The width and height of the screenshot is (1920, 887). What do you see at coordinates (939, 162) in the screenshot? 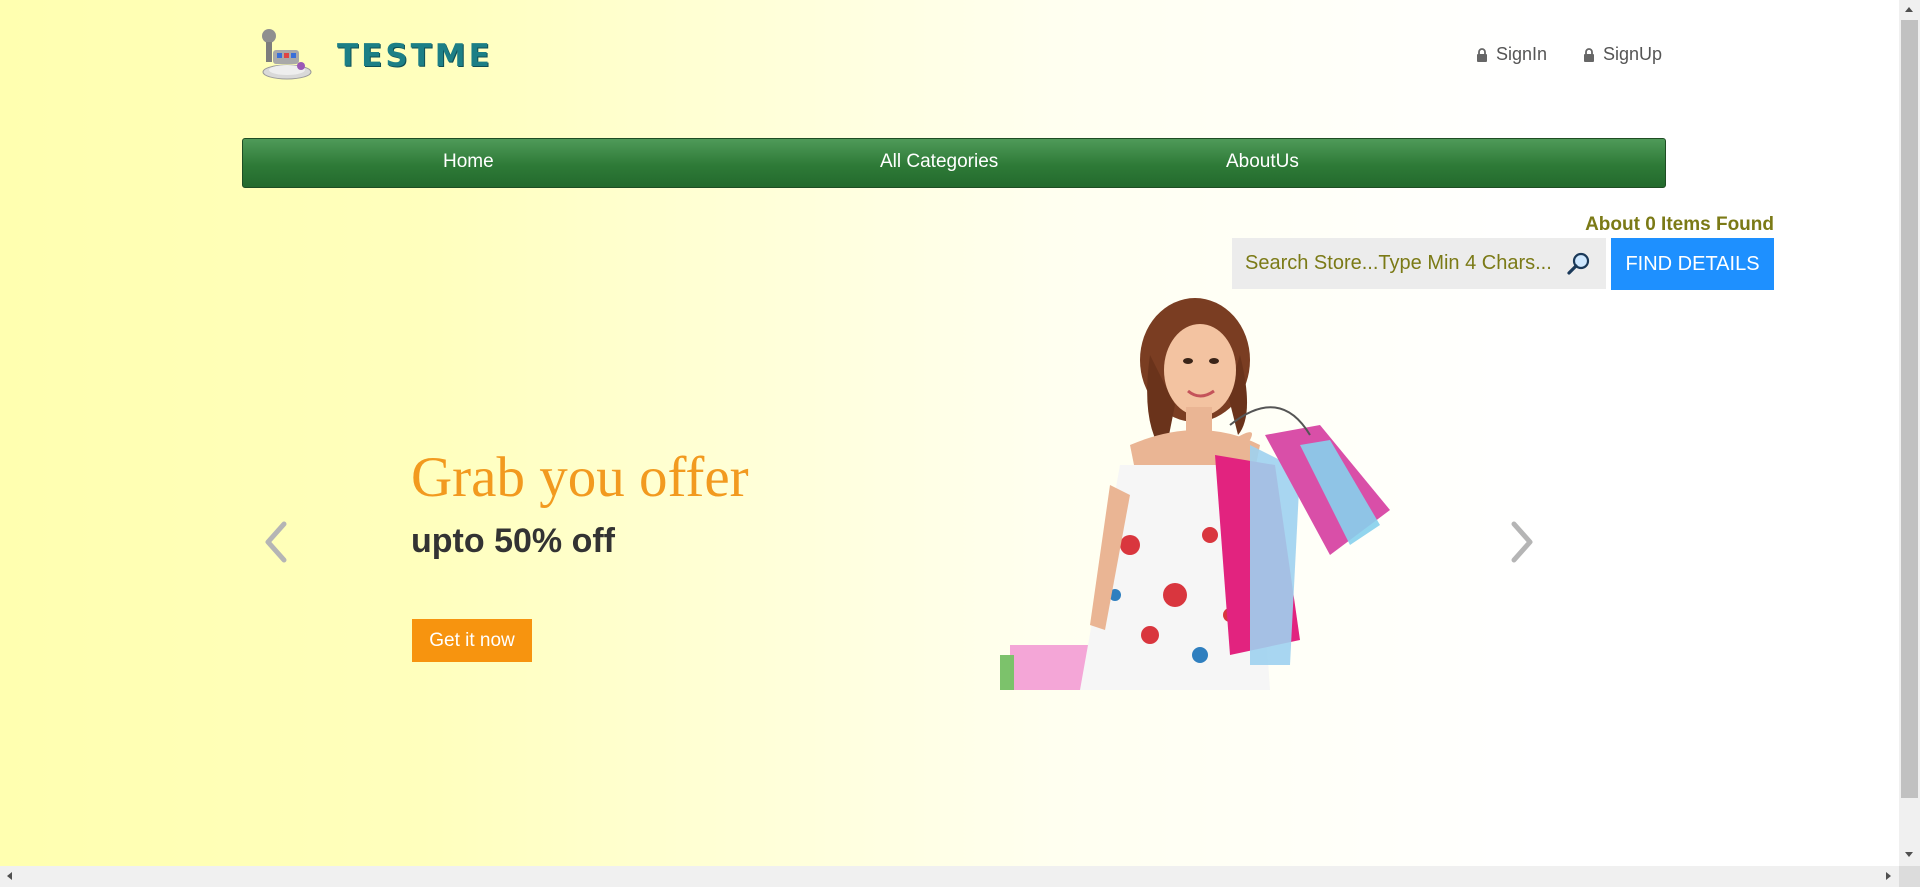
I see `nav-item-all-categories: All Categories` at bounding box center [939, 162].